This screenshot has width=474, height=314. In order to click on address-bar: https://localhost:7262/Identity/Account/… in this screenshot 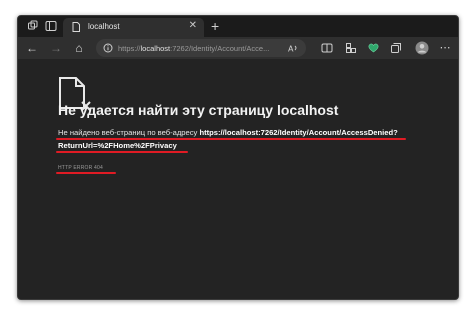, I will do `click(201, 48)`.